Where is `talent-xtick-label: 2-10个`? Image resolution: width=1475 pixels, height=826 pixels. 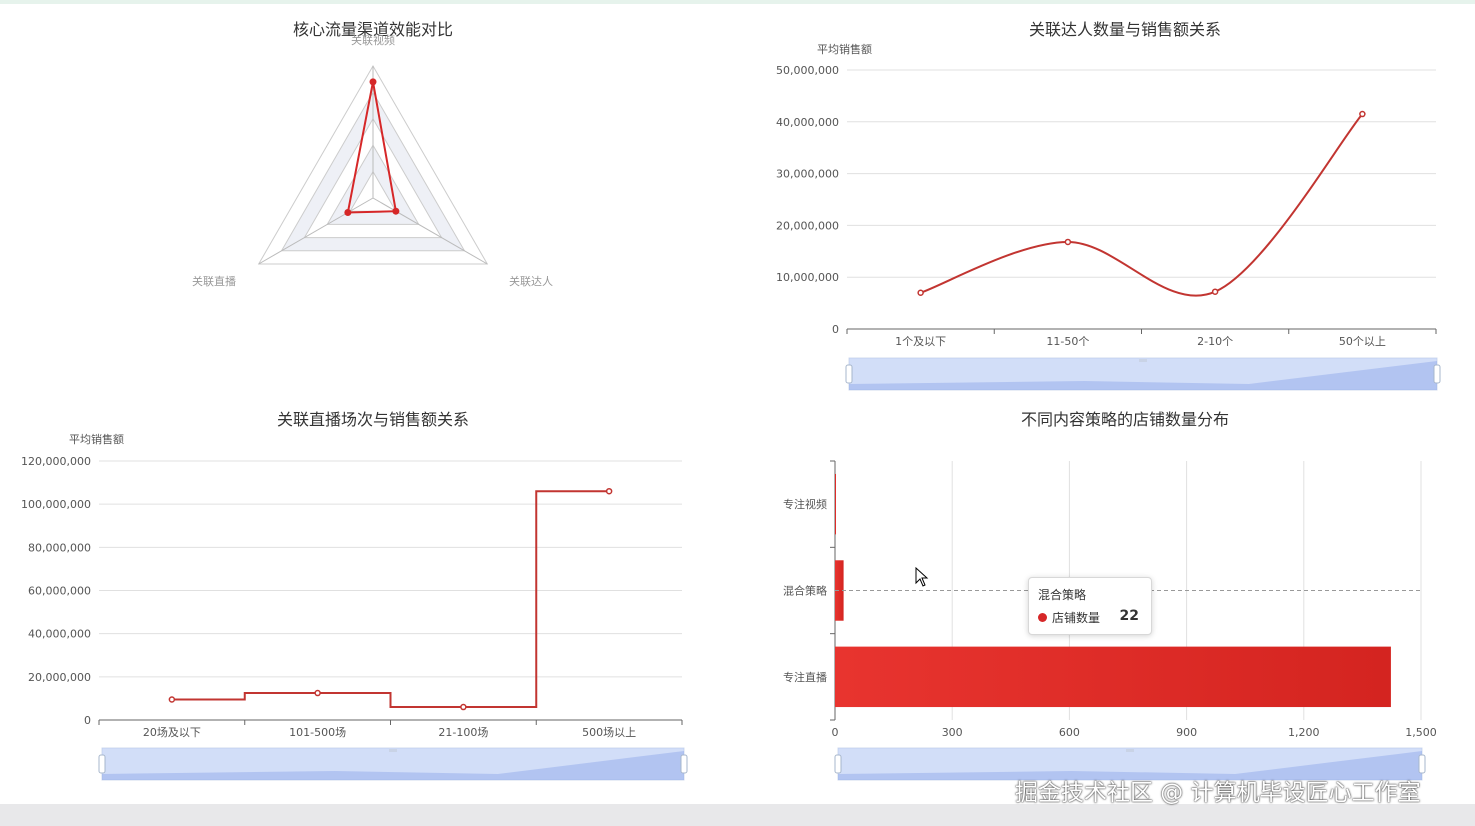
talent-xtick-label: 2-10个 is located at coordinates (1215, 341).